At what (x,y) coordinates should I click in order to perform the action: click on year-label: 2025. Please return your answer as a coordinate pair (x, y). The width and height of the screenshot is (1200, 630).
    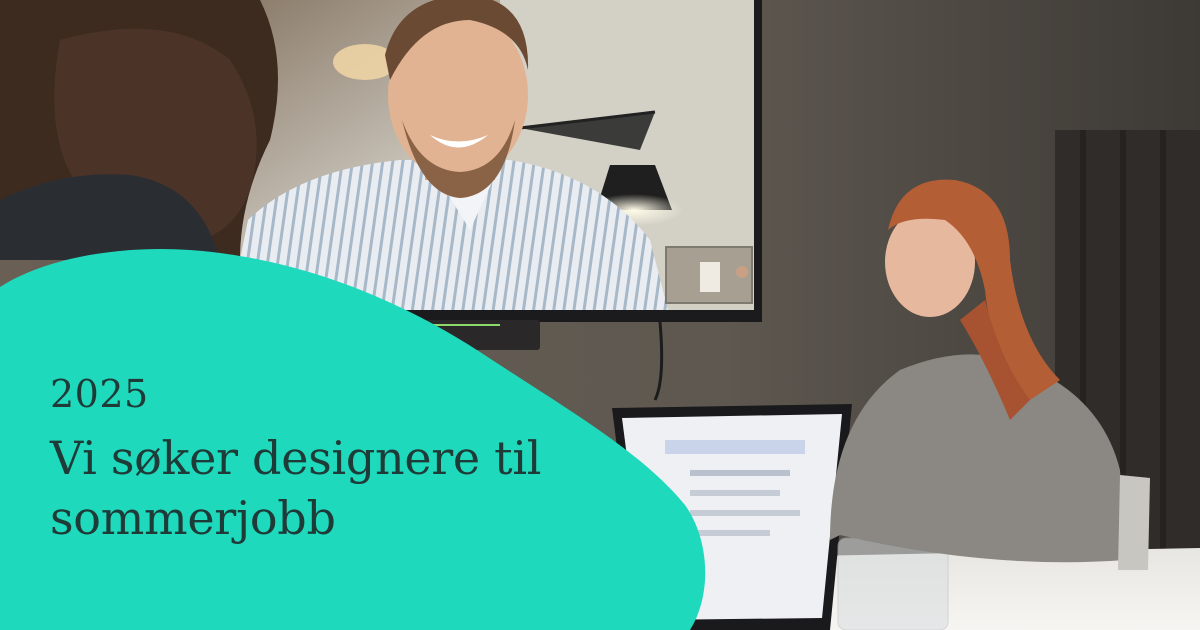
    Looking at the image, I should click on (99, 394).